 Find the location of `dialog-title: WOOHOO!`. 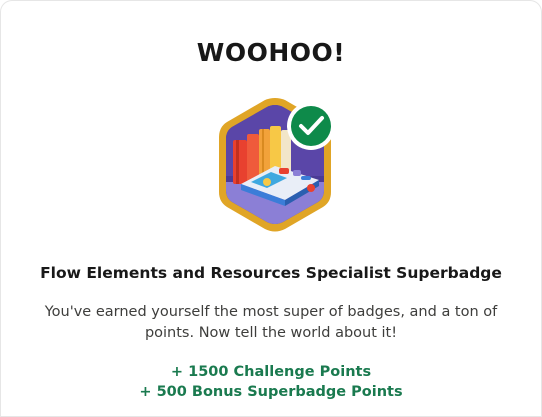

dialog-title: WOOHOO! is located at coordinates (271, 52).